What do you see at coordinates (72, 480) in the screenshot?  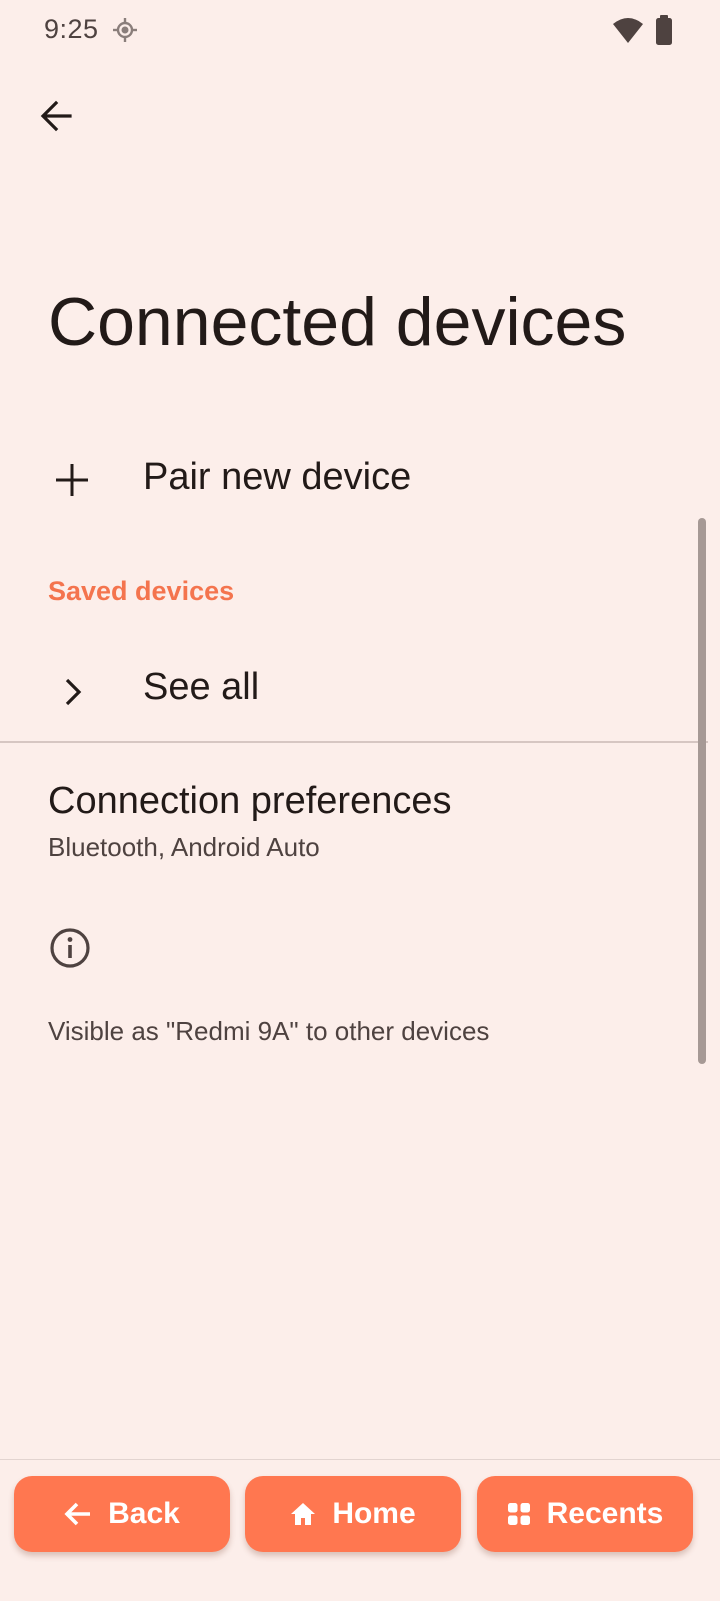 I see `plus-icon` at bounding box center [72, 480].